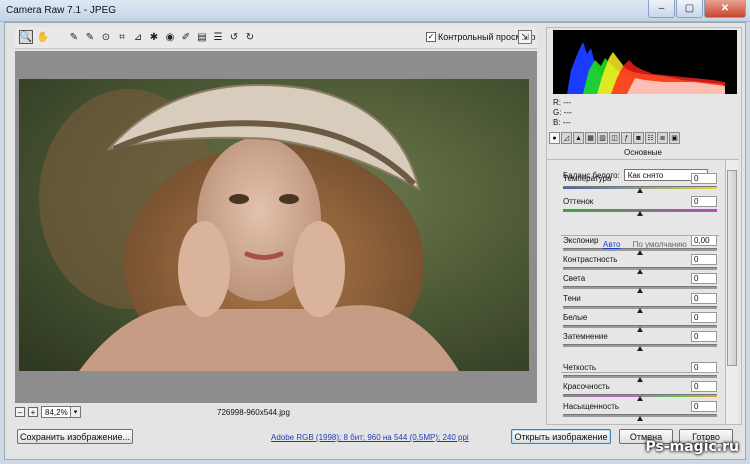 The image size is (750, 464). Describe the element at coordinates (525, 37) in the screenshot. I see `fullscreen-icon: ⇲` at that location.